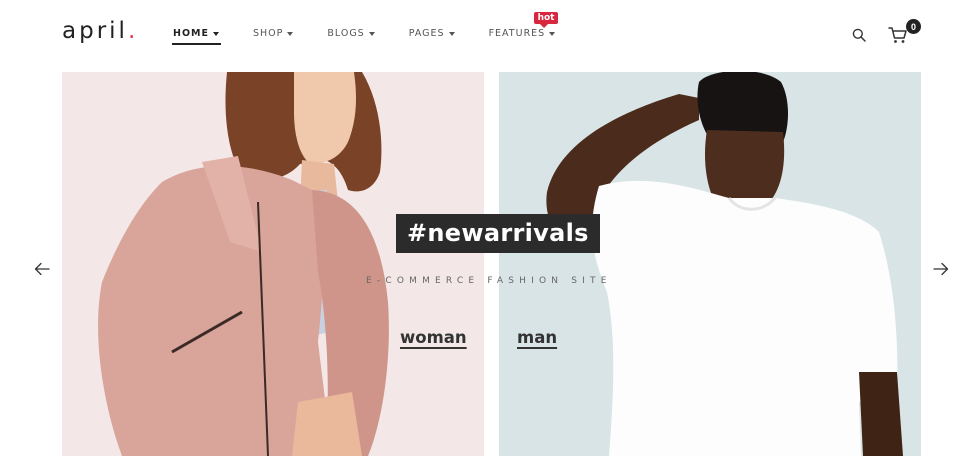 The image size is (980, 471). What do you see at coordinates (433, 337) in the screenshot?
I see `shop-woman-link: woman` at bounding box center [433, 337].